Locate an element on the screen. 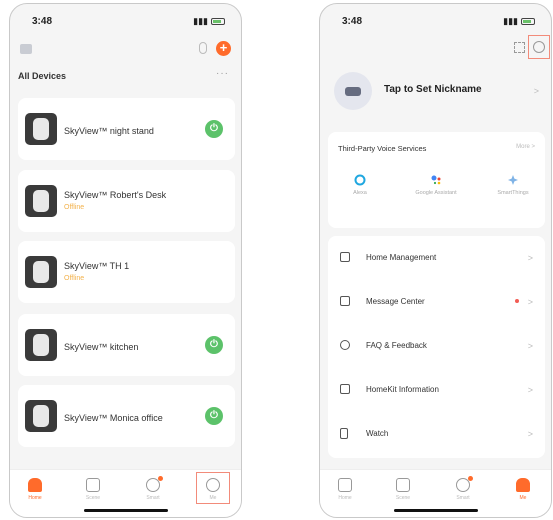 This screenshot has width=553, height=520. service-smartthings: SmartThings is located at coordinates (513, 185).